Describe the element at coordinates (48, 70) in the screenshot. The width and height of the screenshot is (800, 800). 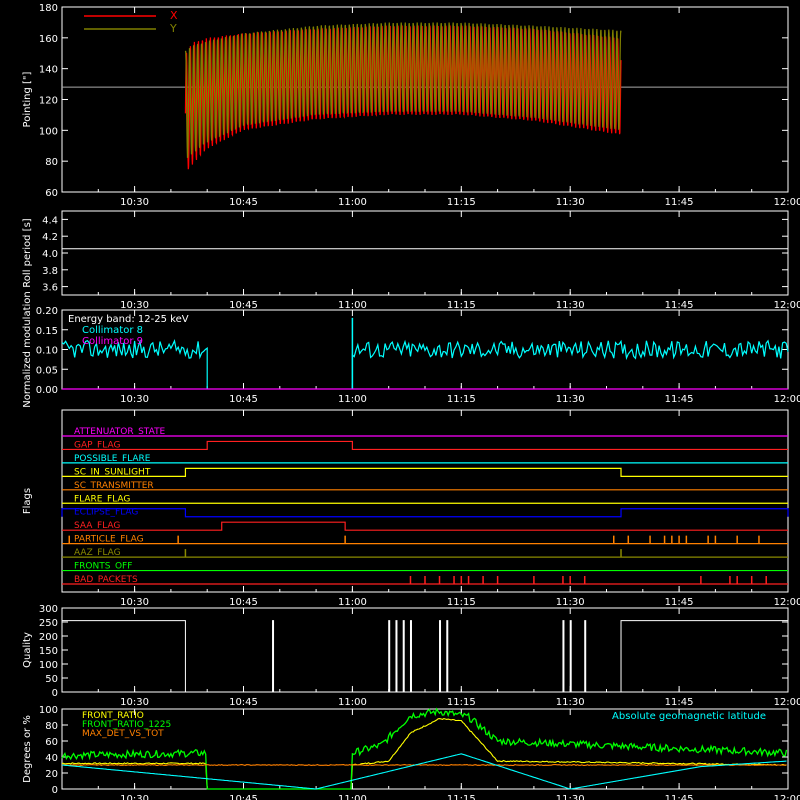
I see `y-tick-label: 140` at that location.